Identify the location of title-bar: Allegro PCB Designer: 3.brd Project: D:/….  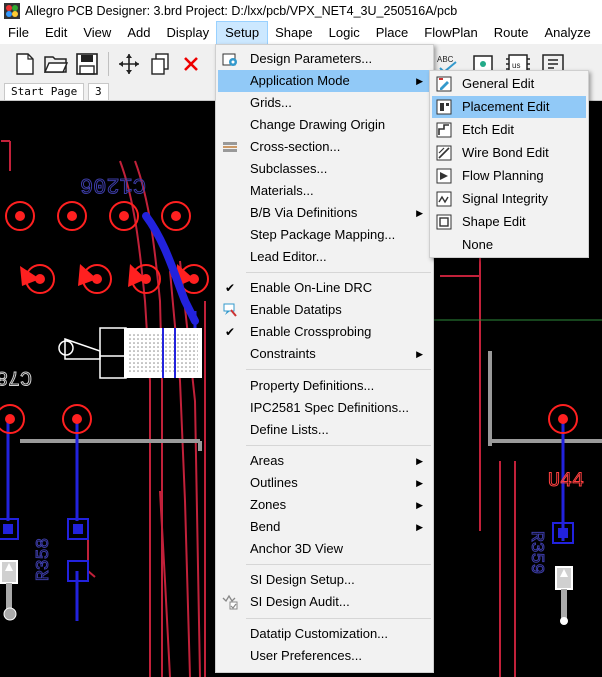
(301, 11).